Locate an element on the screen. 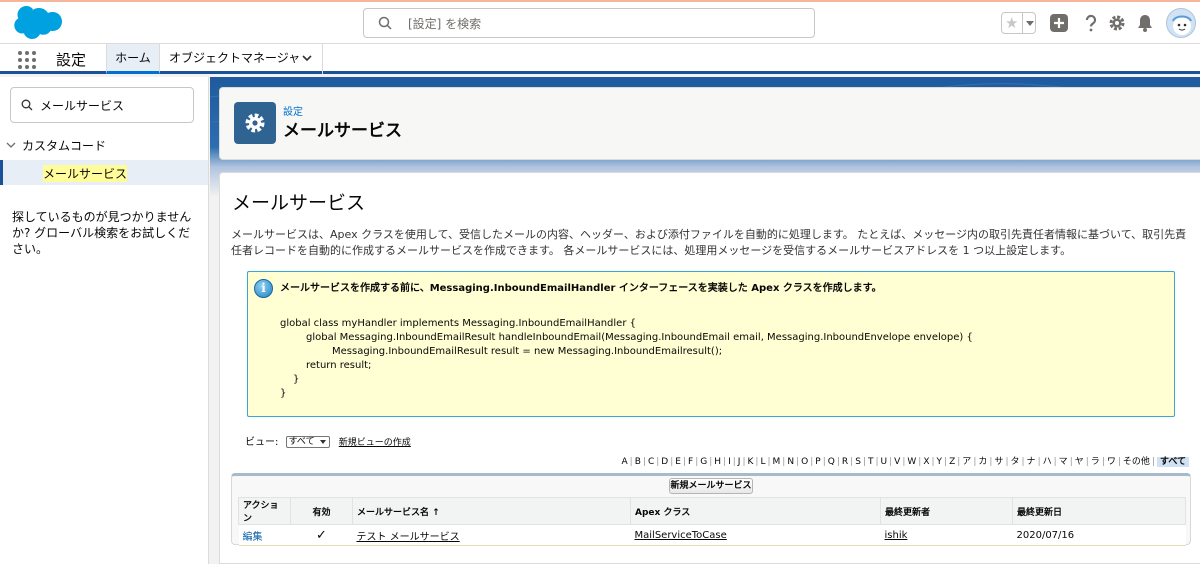 The image size is (1200, 564). alpha-filter-item: ワ is located at coordinates (1111, 462).